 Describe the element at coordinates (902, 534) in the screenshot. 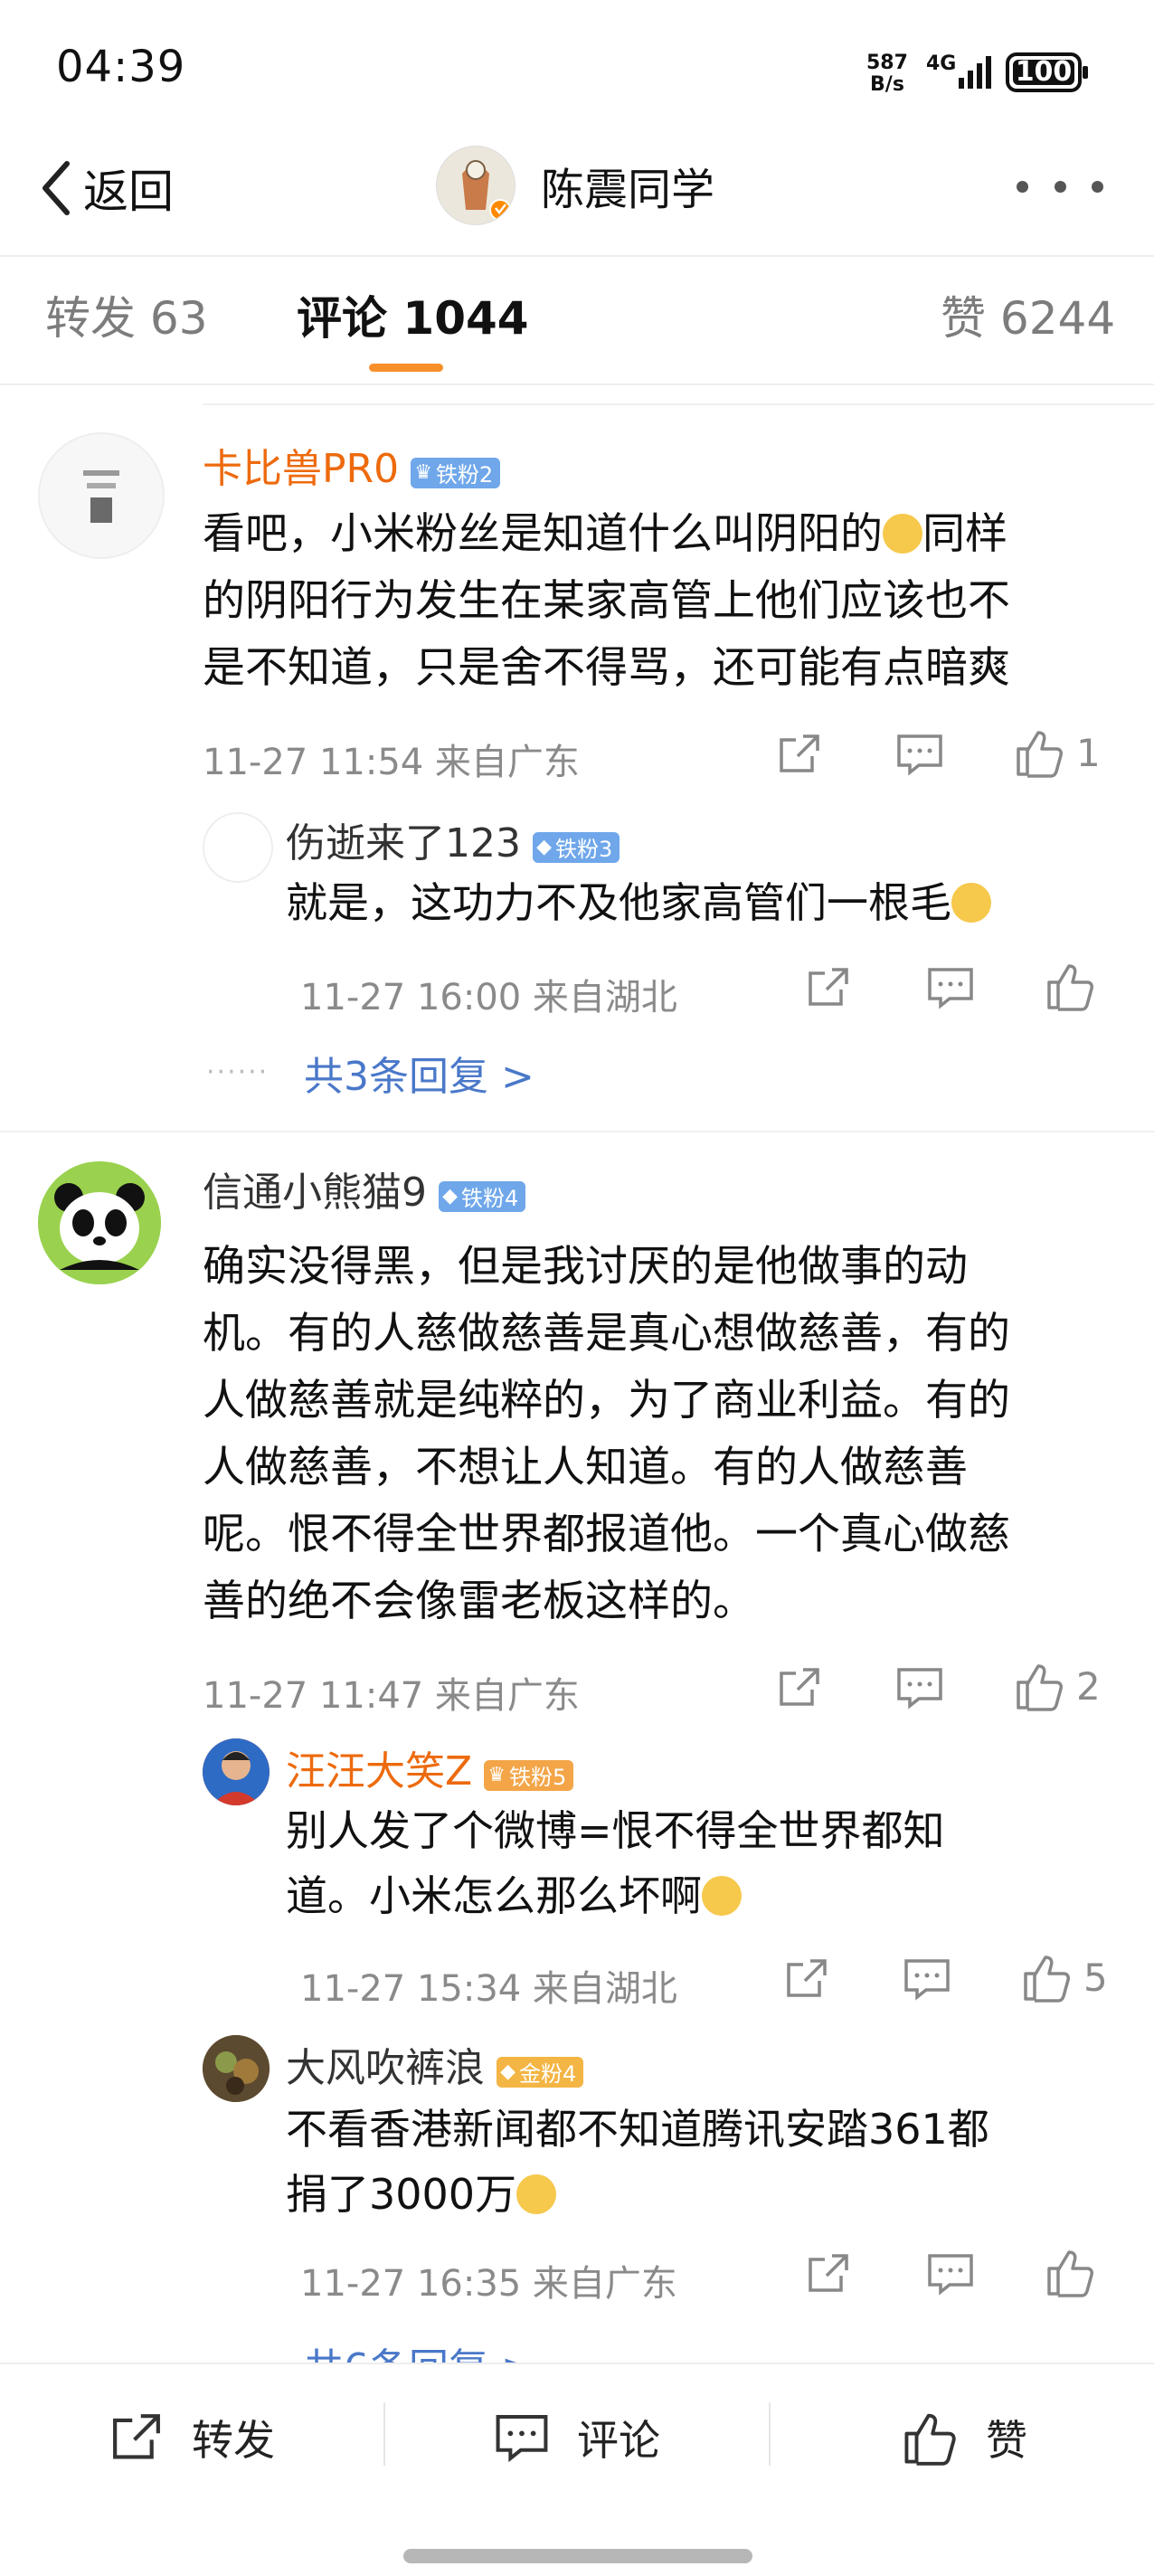

I see `doge-emoji-icon` at that location.